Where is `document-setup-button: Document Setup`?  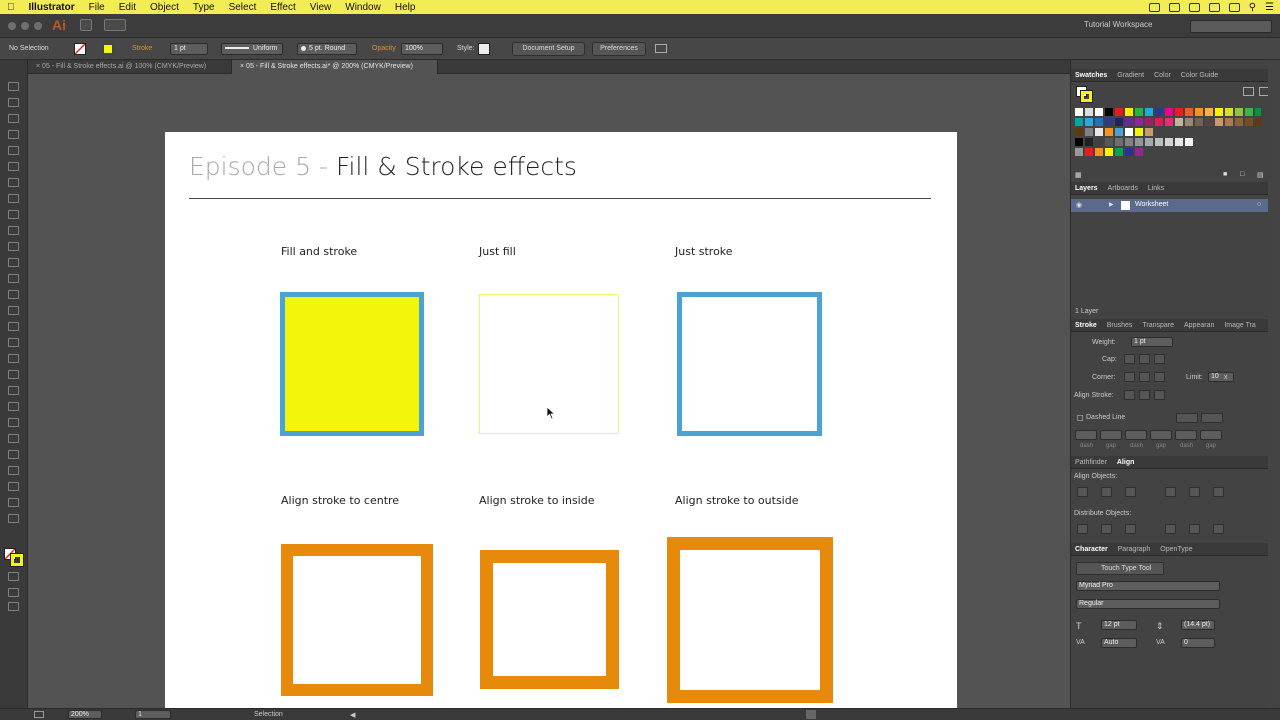
document-setup-button: Document Setup is located at coordinates (548, 49).